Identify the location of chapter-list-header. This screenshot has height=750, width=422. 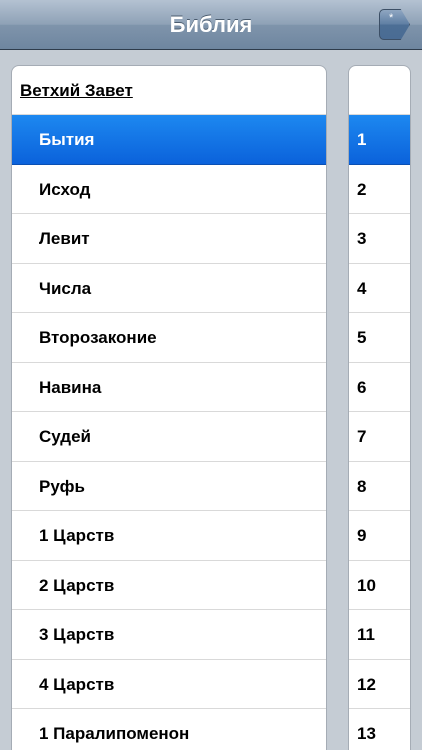
(379, 90).